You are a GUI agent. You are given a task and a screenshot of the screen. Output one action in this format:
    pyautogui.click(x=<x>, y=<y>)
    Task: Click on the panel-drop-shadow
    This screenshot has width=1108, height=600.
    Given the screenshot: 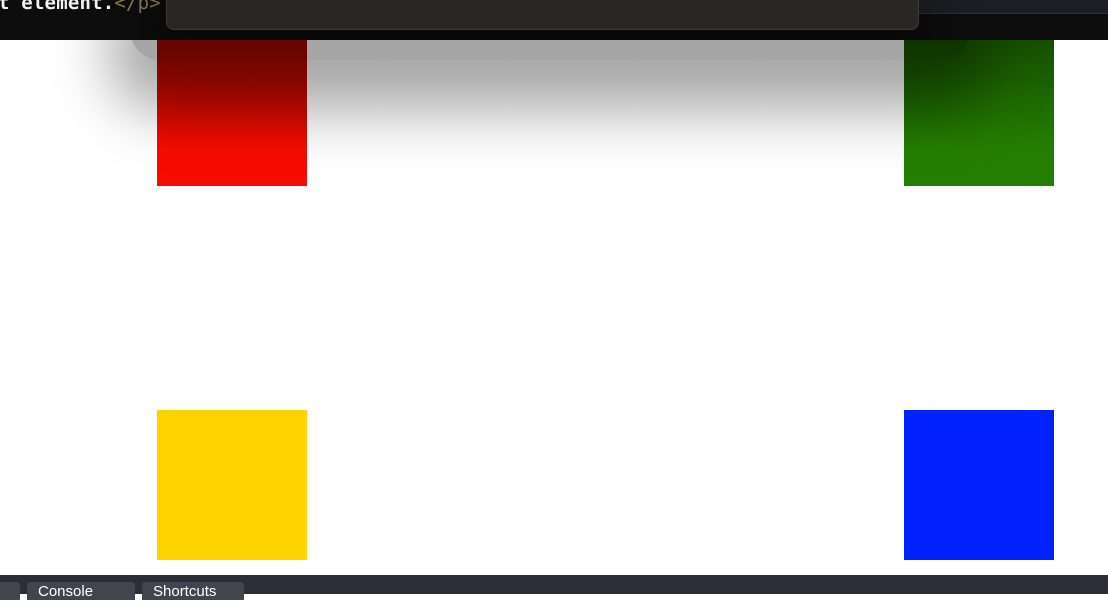 What is the action you would take?
    pyautogui.click(x=550, y=50)
    